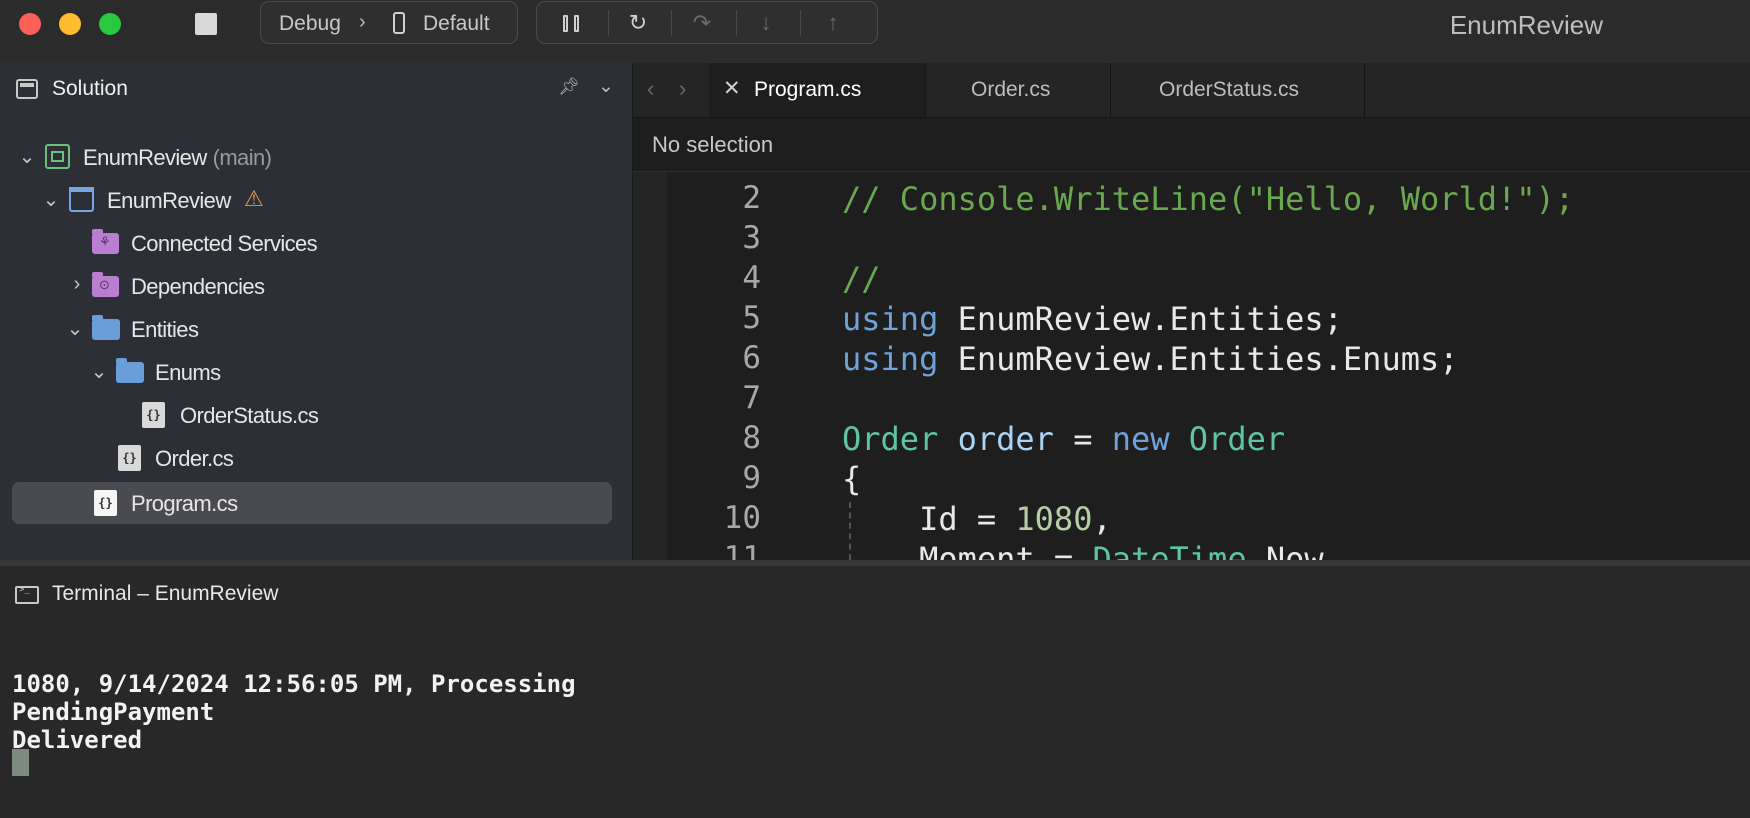 Image resolution: width=1750 pixels, height=818 pixels. What do you see at coordinates (650, 89) in the screenshot?
I see `back-arrow-icon: ‹` at bounding box center [650, 89].